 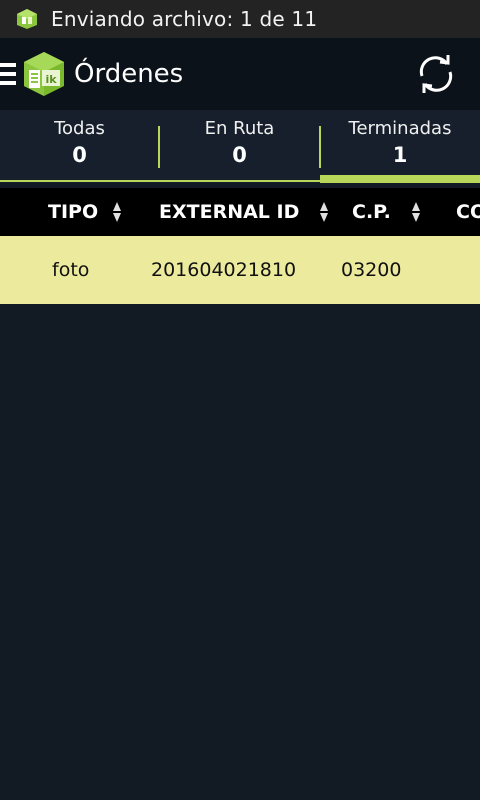 I want to click on table-header: TIPO EXTERNAL ID C.P. CO, so click(x=240, y=212).